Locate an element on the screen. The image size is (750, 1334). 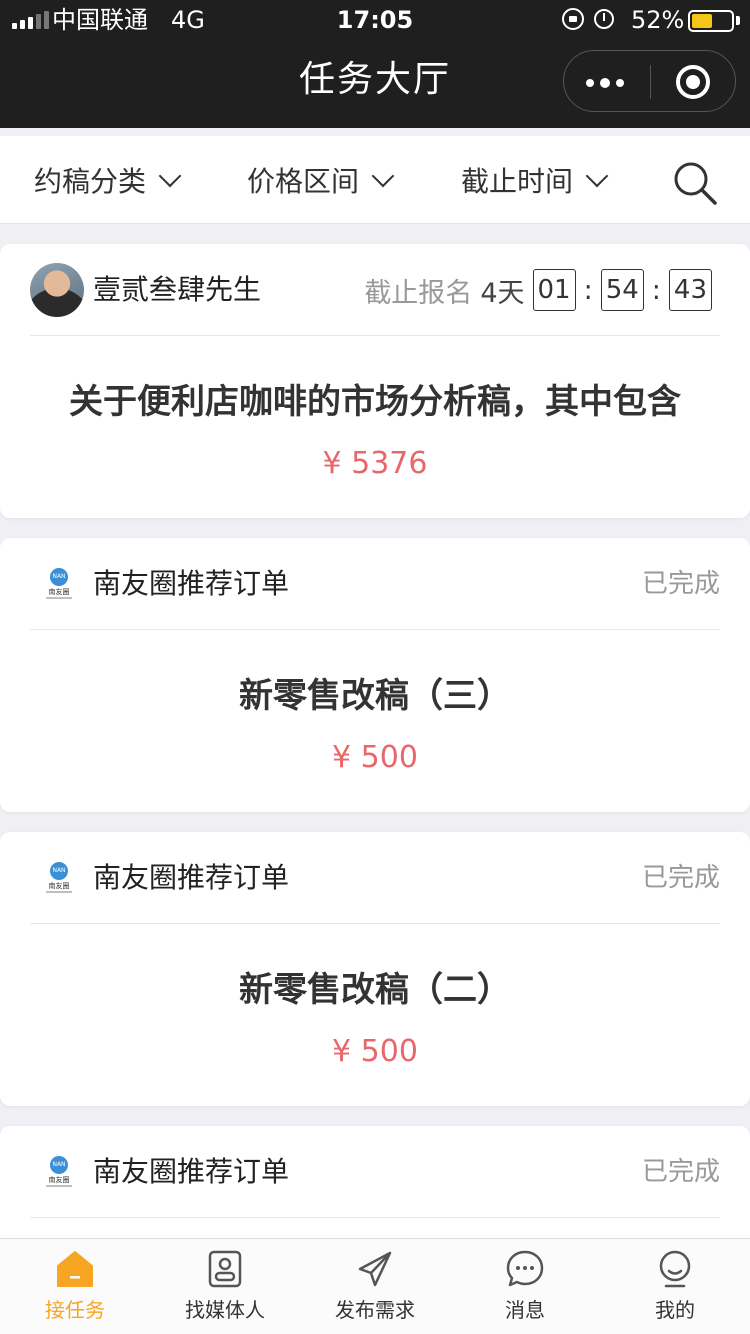
filter-category: 约稿分类 is located at coordinates (108, 180).